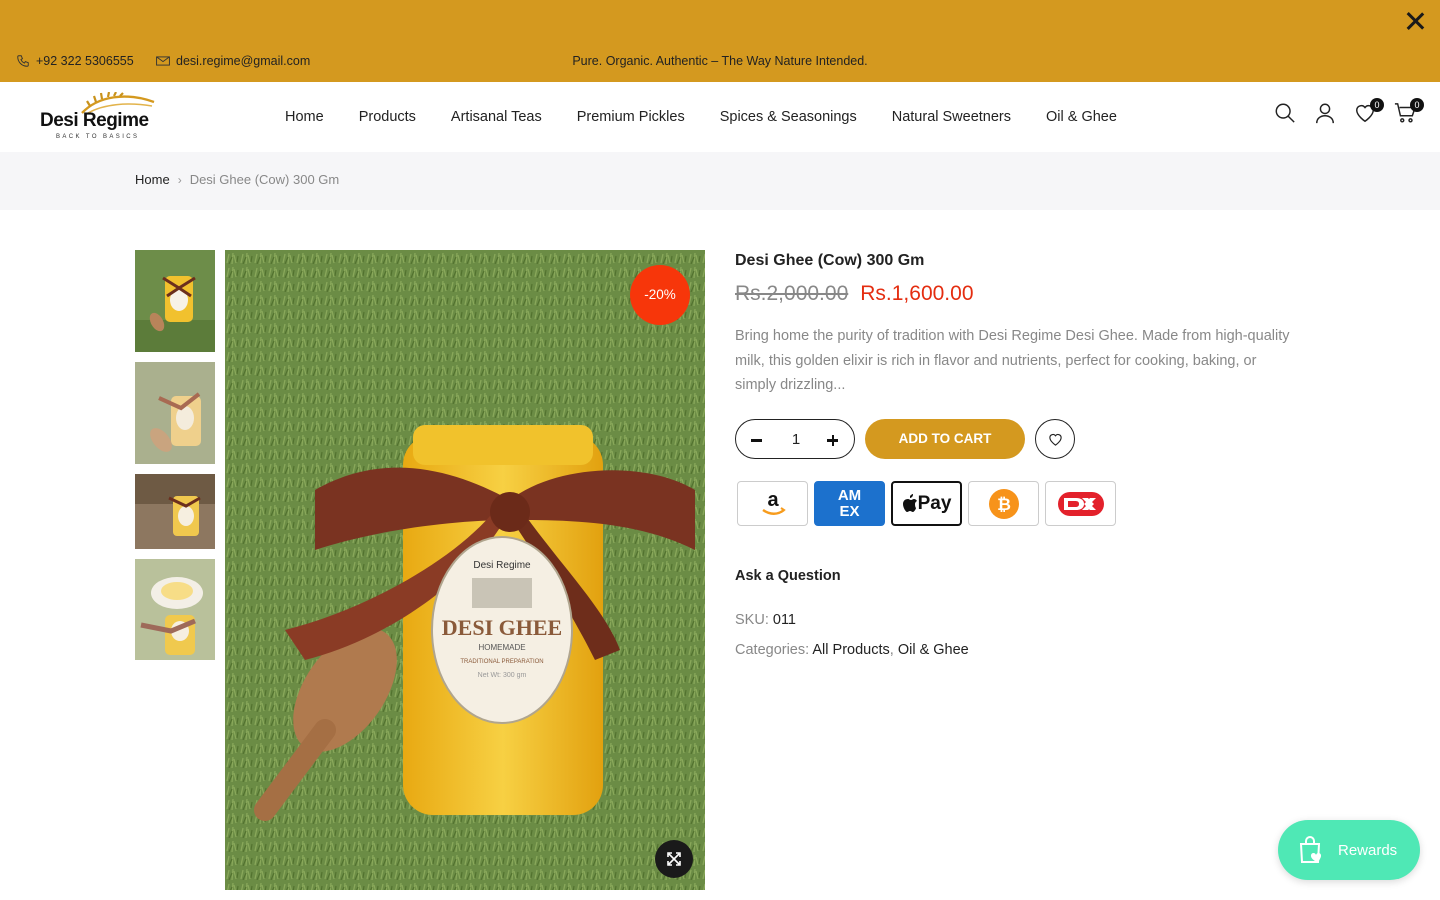 The height and width of the screenshot is (900, 1440). Describe the element at coordinates (1368, 850) in the screenshot. I see `rewards-label: Rewards` at that location.